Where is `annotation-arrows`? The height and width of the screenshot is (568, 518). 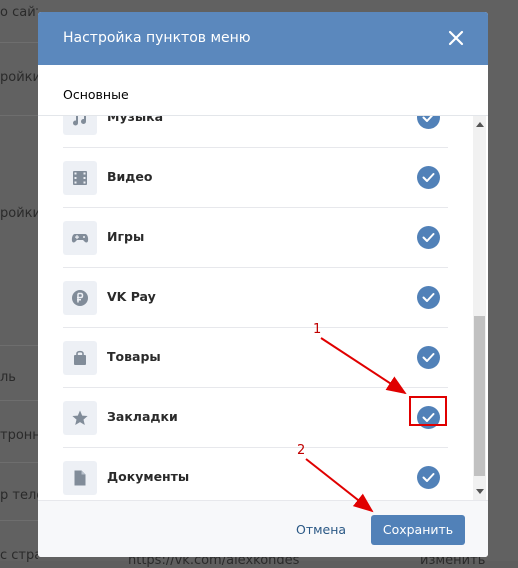
annotation-arrows is located at coordinates (356, 425).